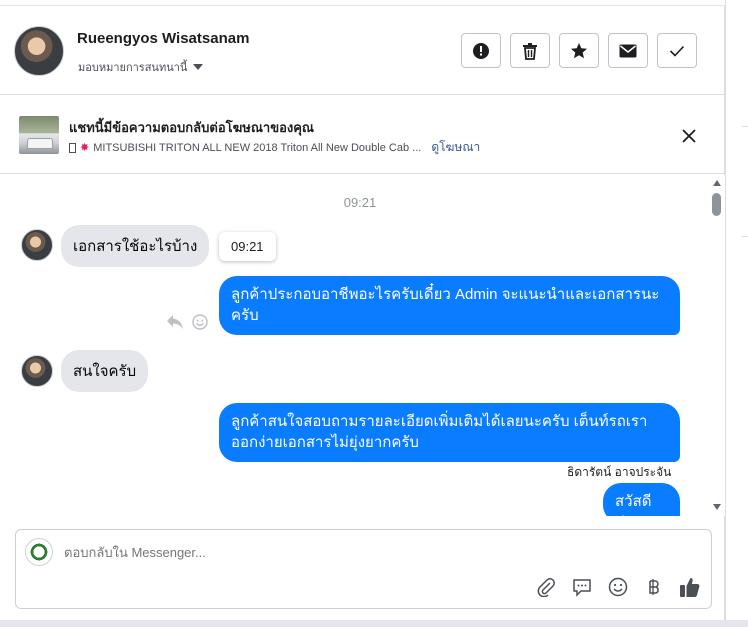 Image resolution: width=748 pixels, height=627 pixels. I want to click on message-actions, so click(187, 322).